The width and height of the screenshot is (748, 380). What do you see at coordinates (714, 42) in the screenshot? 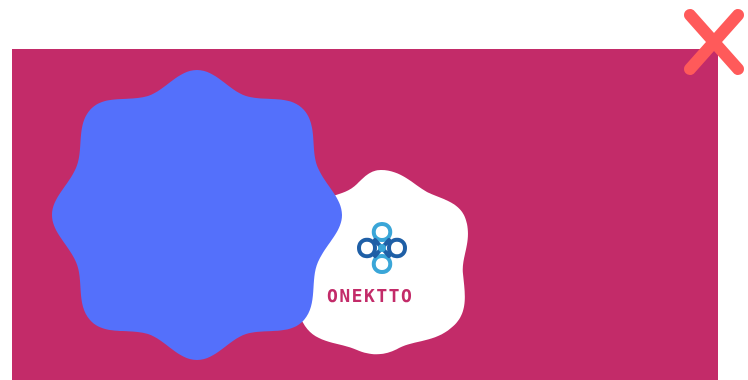
I see `close-icon` at bounding box center [714, 42].